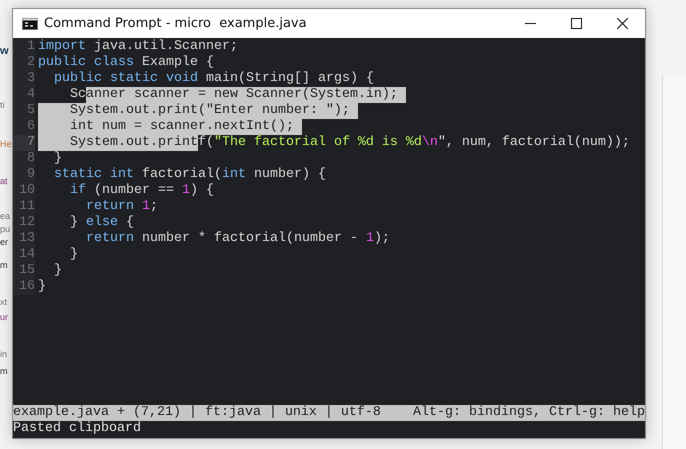 The height and width of the screenshot is (449, 686). What do you see at coordinates (24, 47) in the screenshot?
I see `line-number: 1` at bounding box center [24, 47].